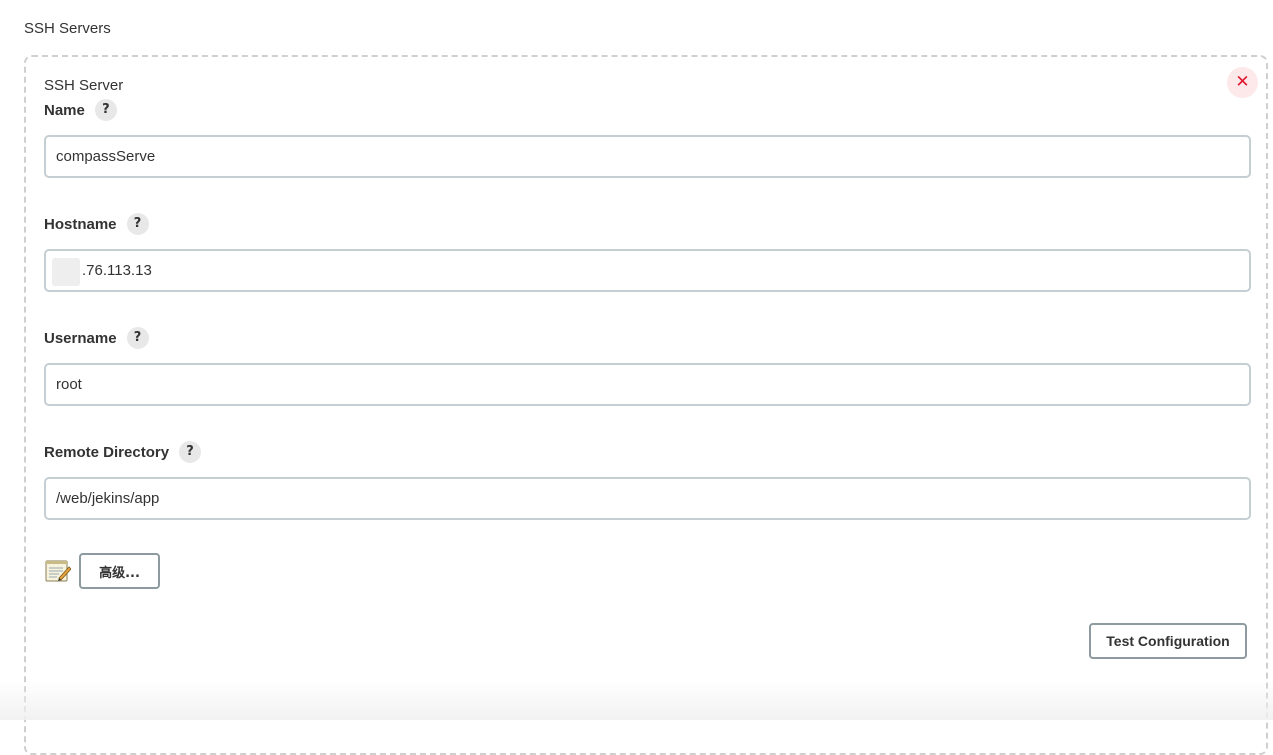 The height and width of the screenshot is (755, 1273). I want to click on close-icon: ✕, so click(1242, 82).